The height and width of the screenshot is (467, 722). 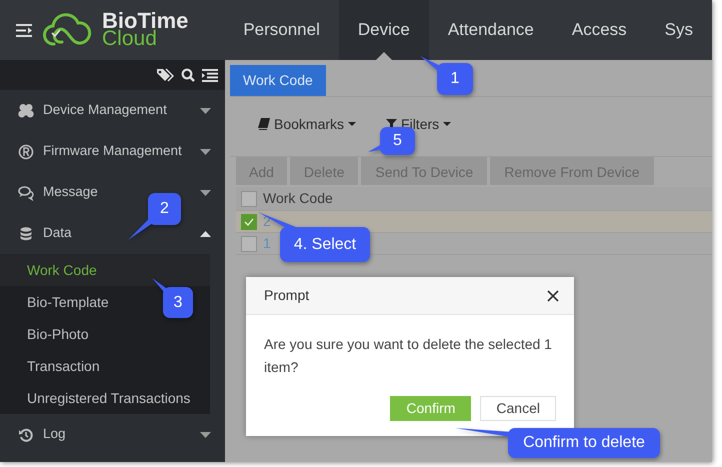 What do you see at coordinates (307, 124) in the screenshot?
I see `dropdown-button: Bookmarks` at bounding box center [307, 124].